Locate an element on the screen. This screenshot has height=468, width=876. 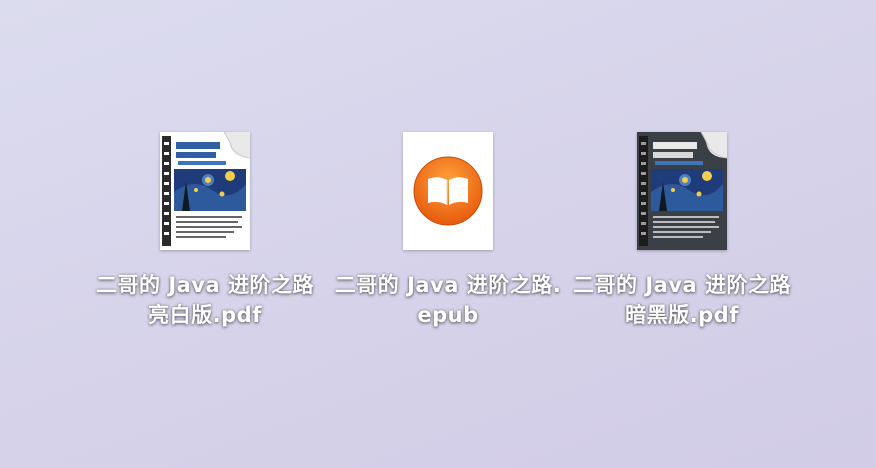
epub-document-icon is located at coordinates (448, 191).